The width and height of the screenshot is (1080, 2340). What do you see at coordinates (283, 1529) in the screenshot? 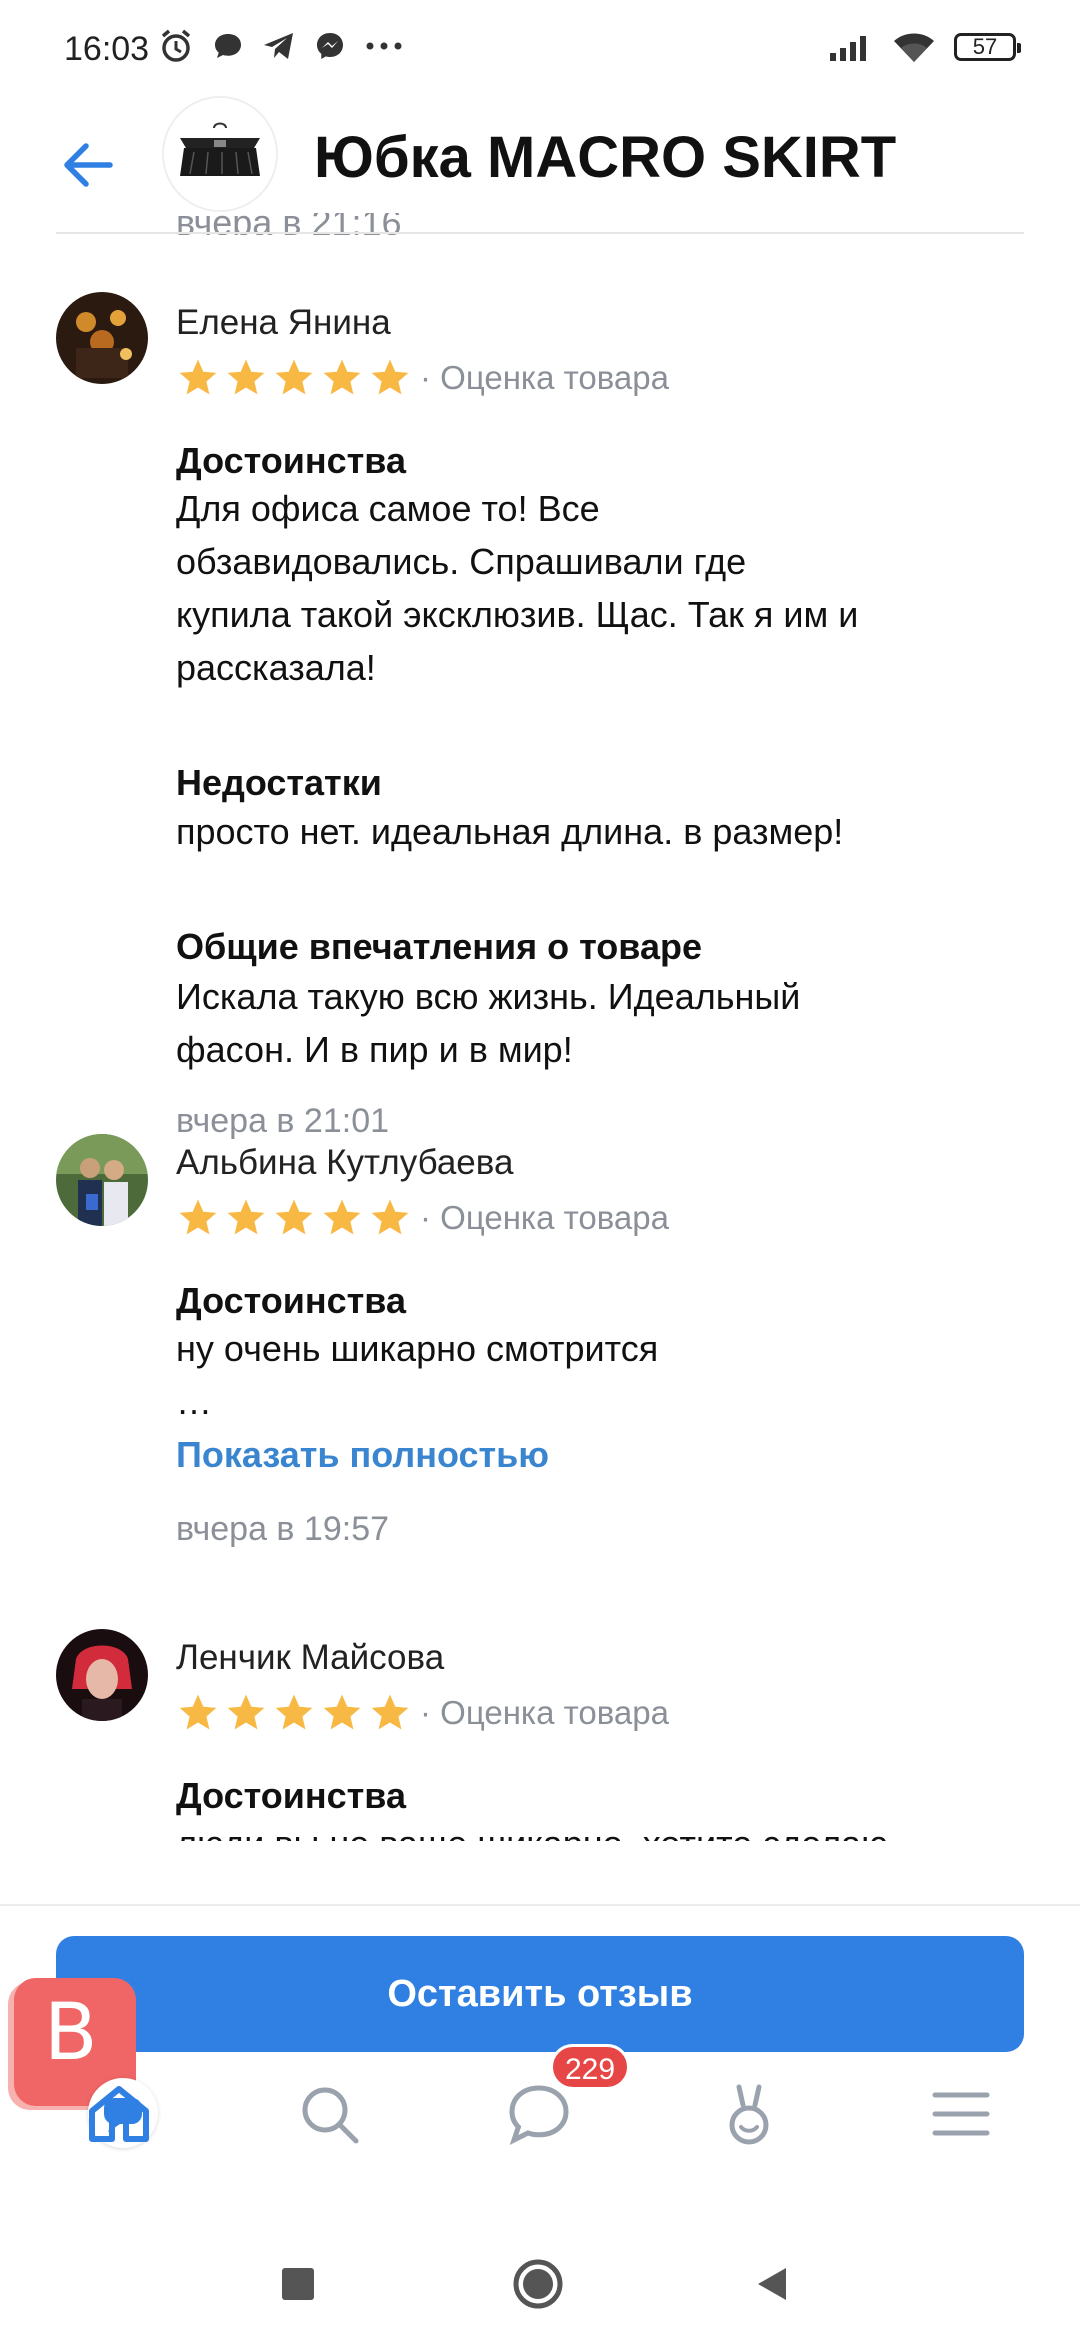
I see `review-date: вчера в 19:57` at bounding box center [283, 1529].